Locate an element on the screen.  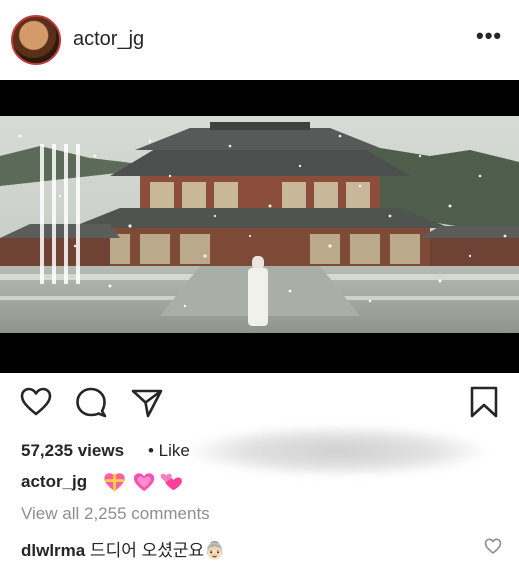
more-options-icon: ••• is located at coordinates (489, 36).